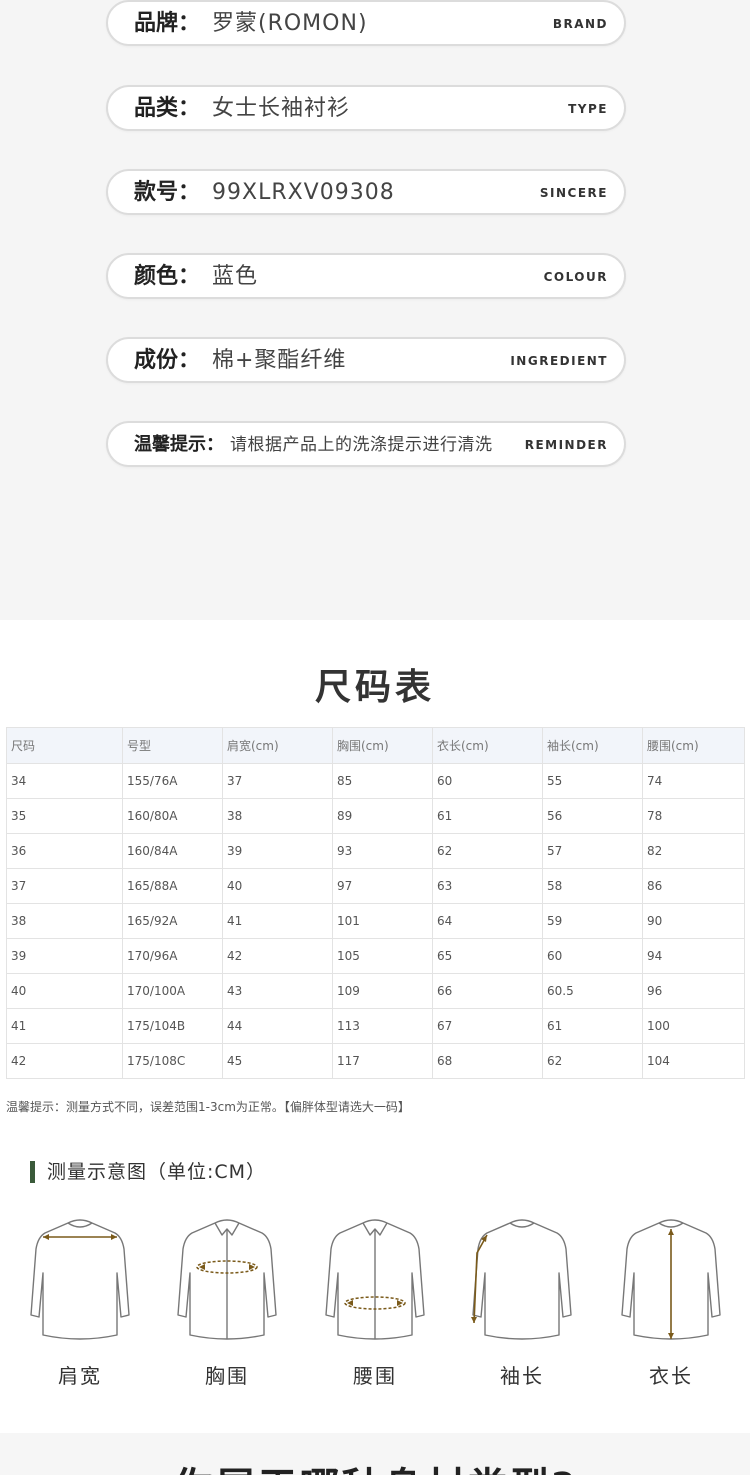 The image size is (750, 1475). Describe the element at coordinates (693, 921) in the screenshot. I see `table-cell: 90` at that location.